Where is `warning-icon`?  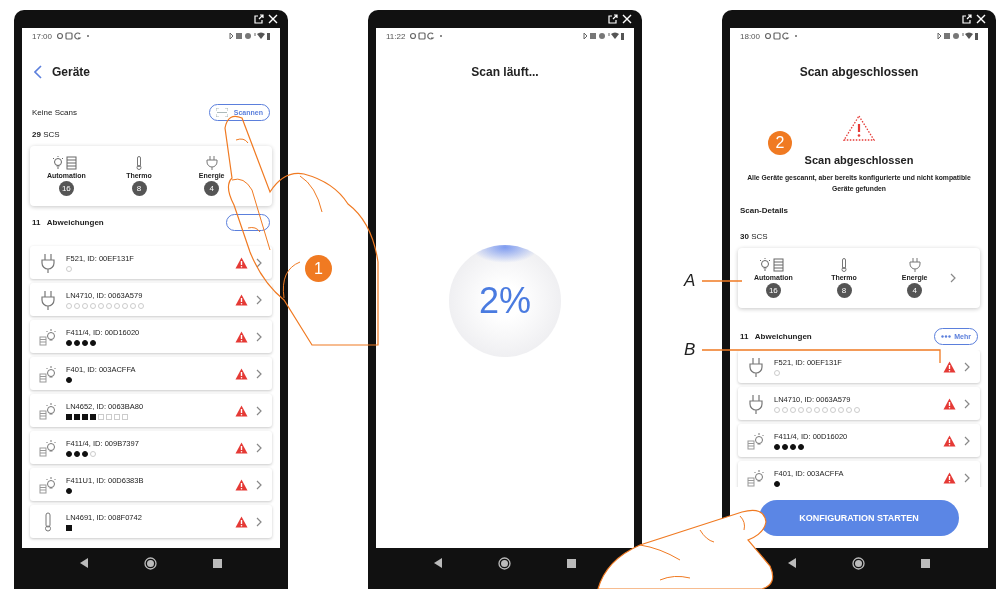 warning-icon is located at coordinates (859, 128).